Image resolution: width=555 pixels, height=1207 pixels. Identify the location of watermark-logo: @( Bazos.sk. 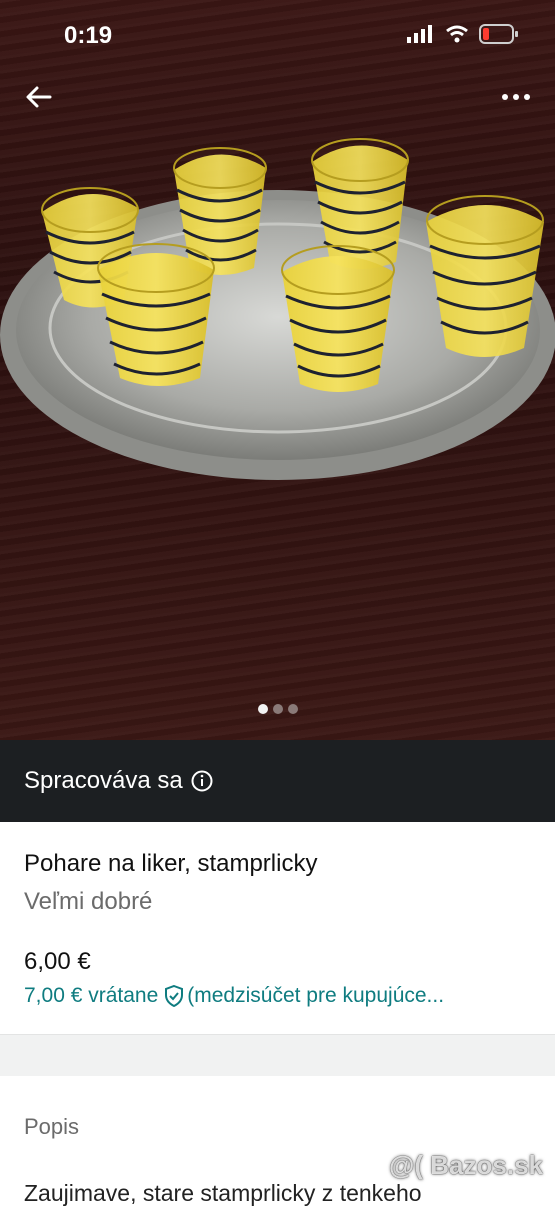
(466, 1165).